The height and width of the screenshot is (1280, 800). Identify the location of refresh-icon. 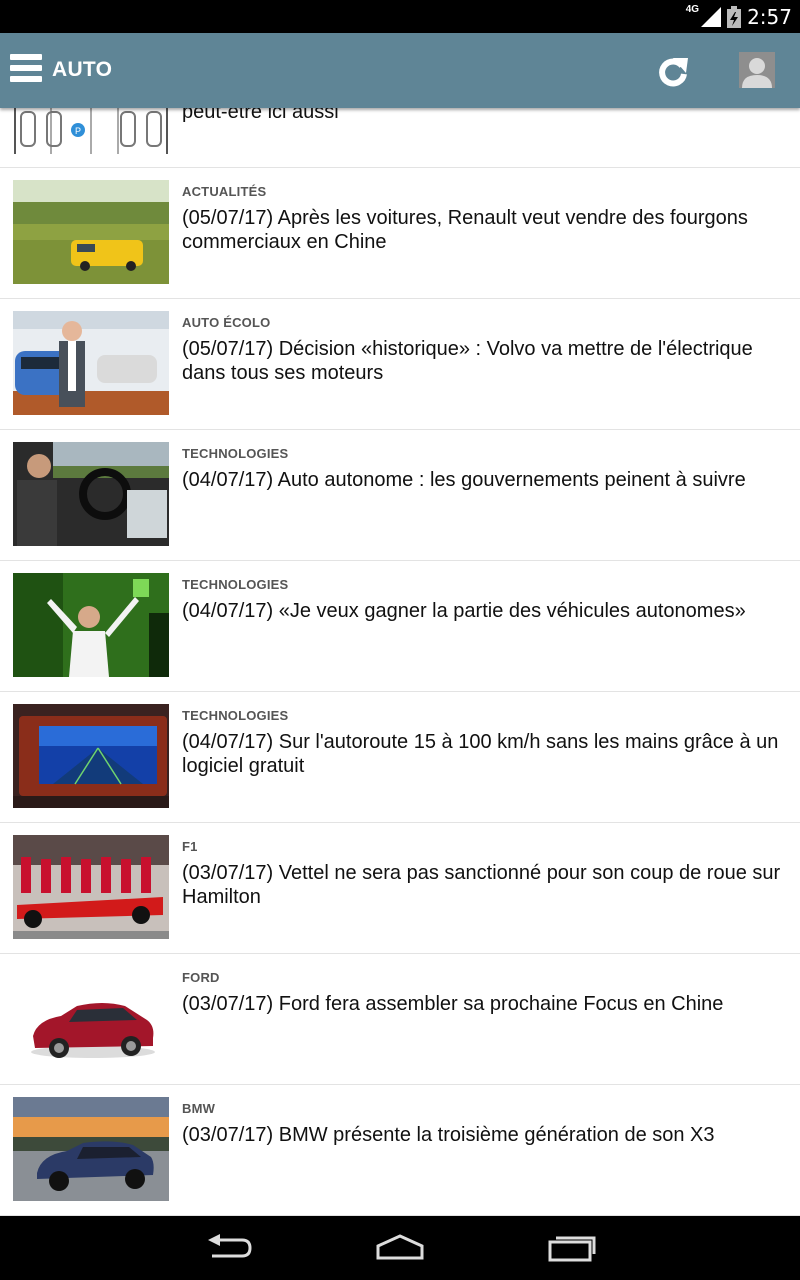
(673, 72).